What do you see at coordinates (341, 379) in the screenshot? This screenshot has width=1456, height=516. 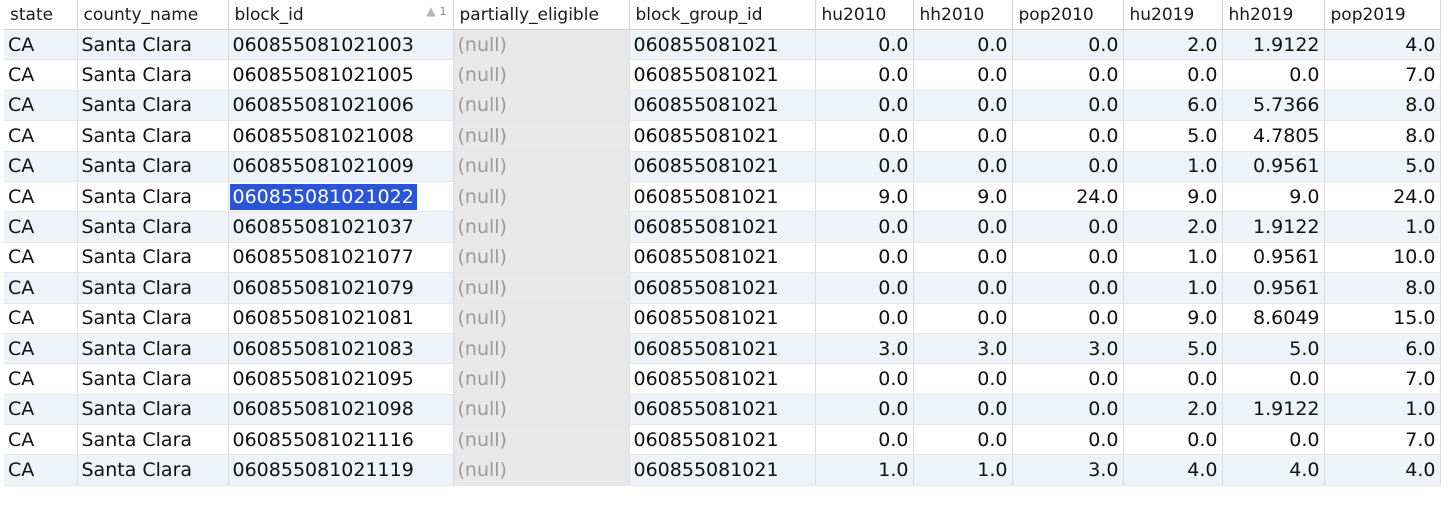 I see `cell-block-id: 060855081021095` at bounding box center [341, 379].